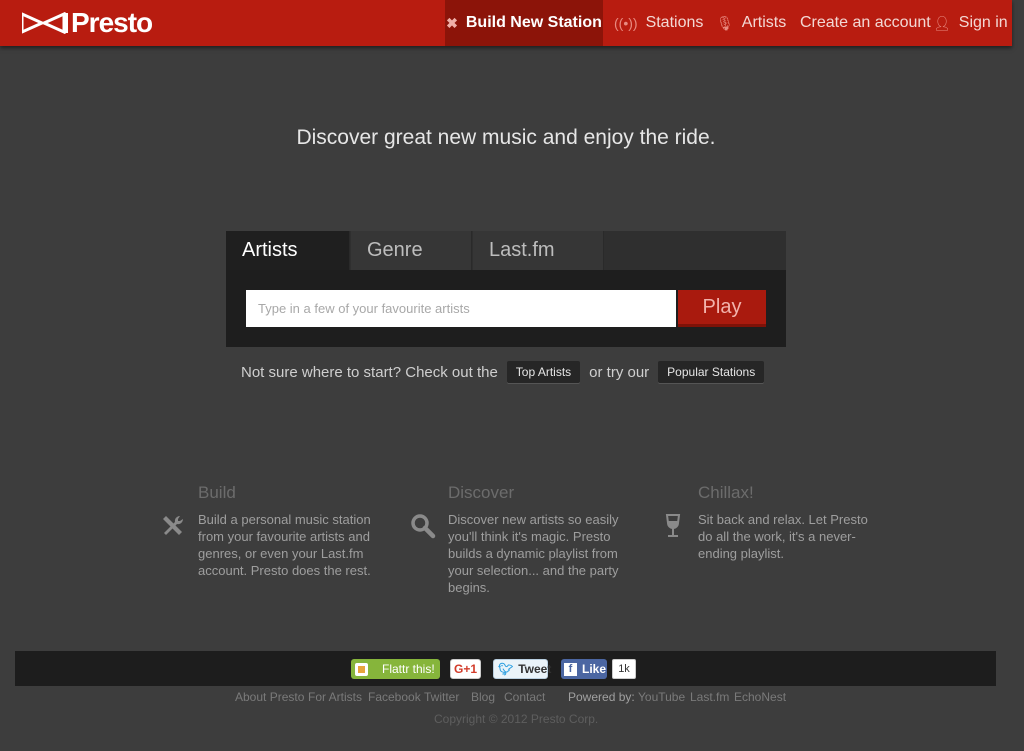 This screenshot has height=751, width=1024. I want to click on nav-create-label: Create an account, so click(865, 22).